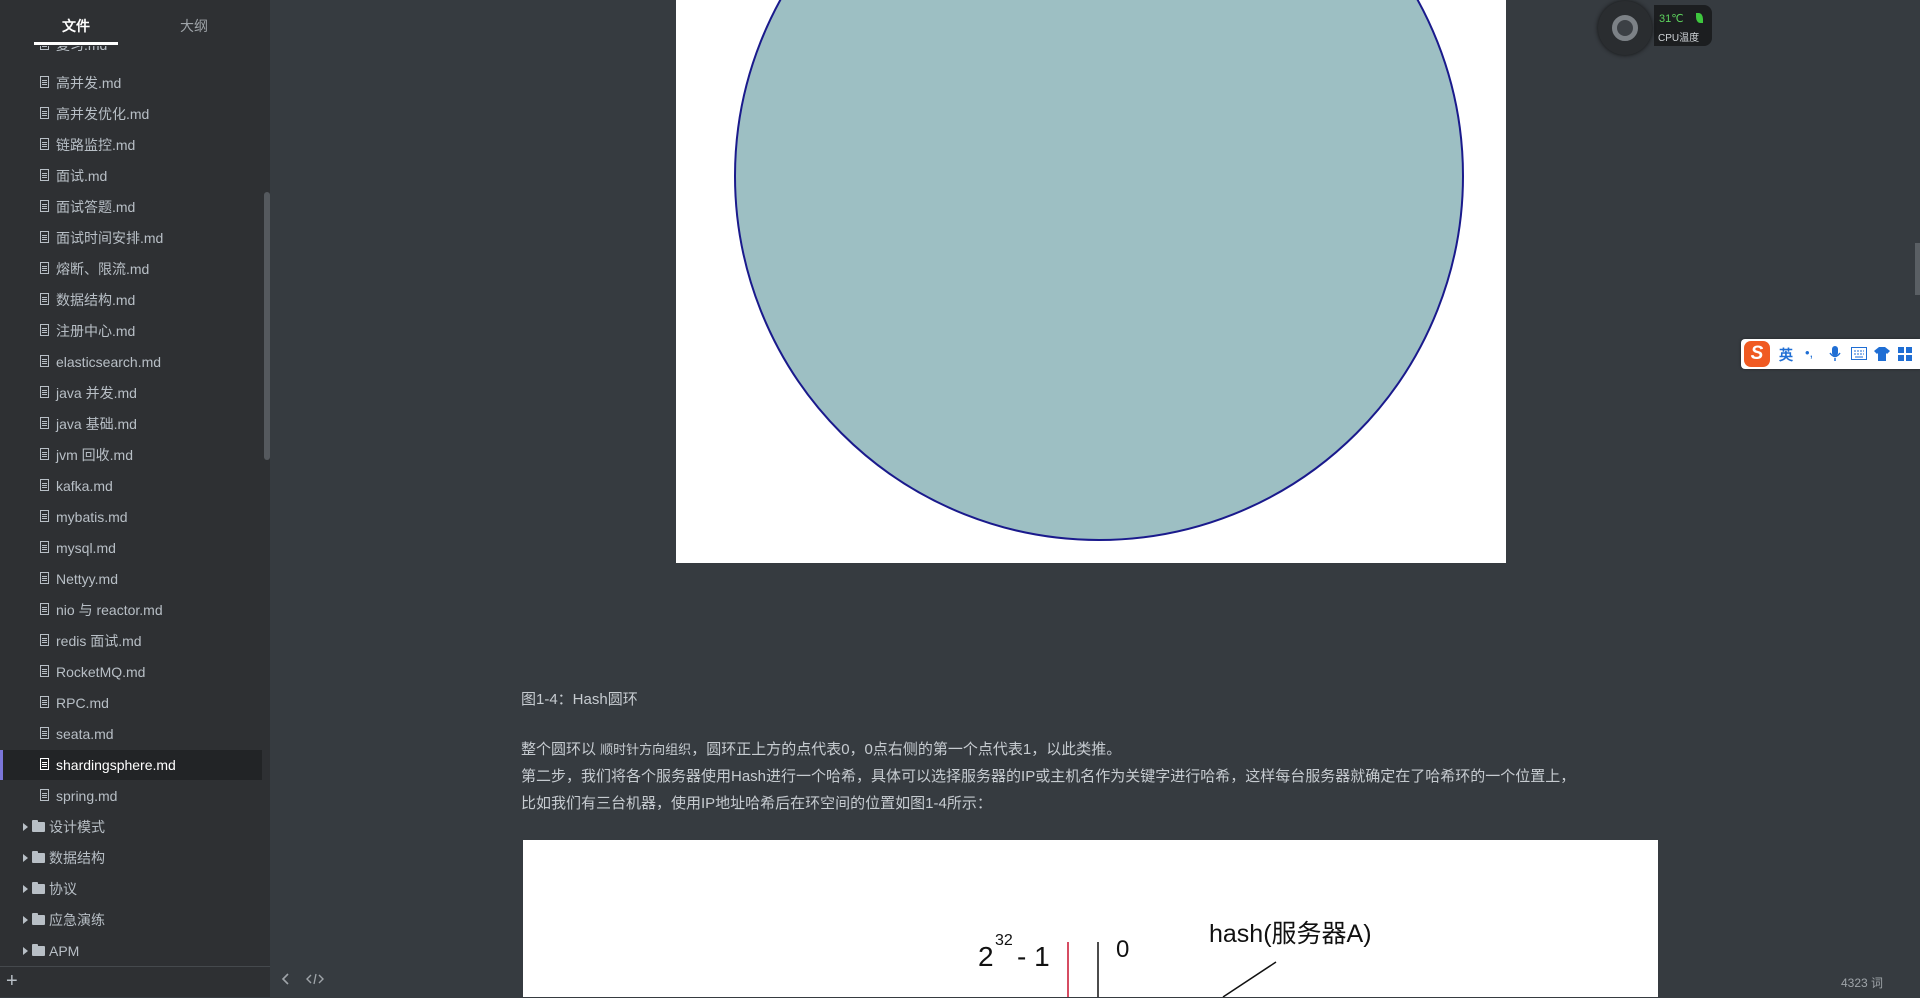  Describe the element at coordinates (131, 424) in the screenshot. I see `file-item: java 基础.md` at that location.